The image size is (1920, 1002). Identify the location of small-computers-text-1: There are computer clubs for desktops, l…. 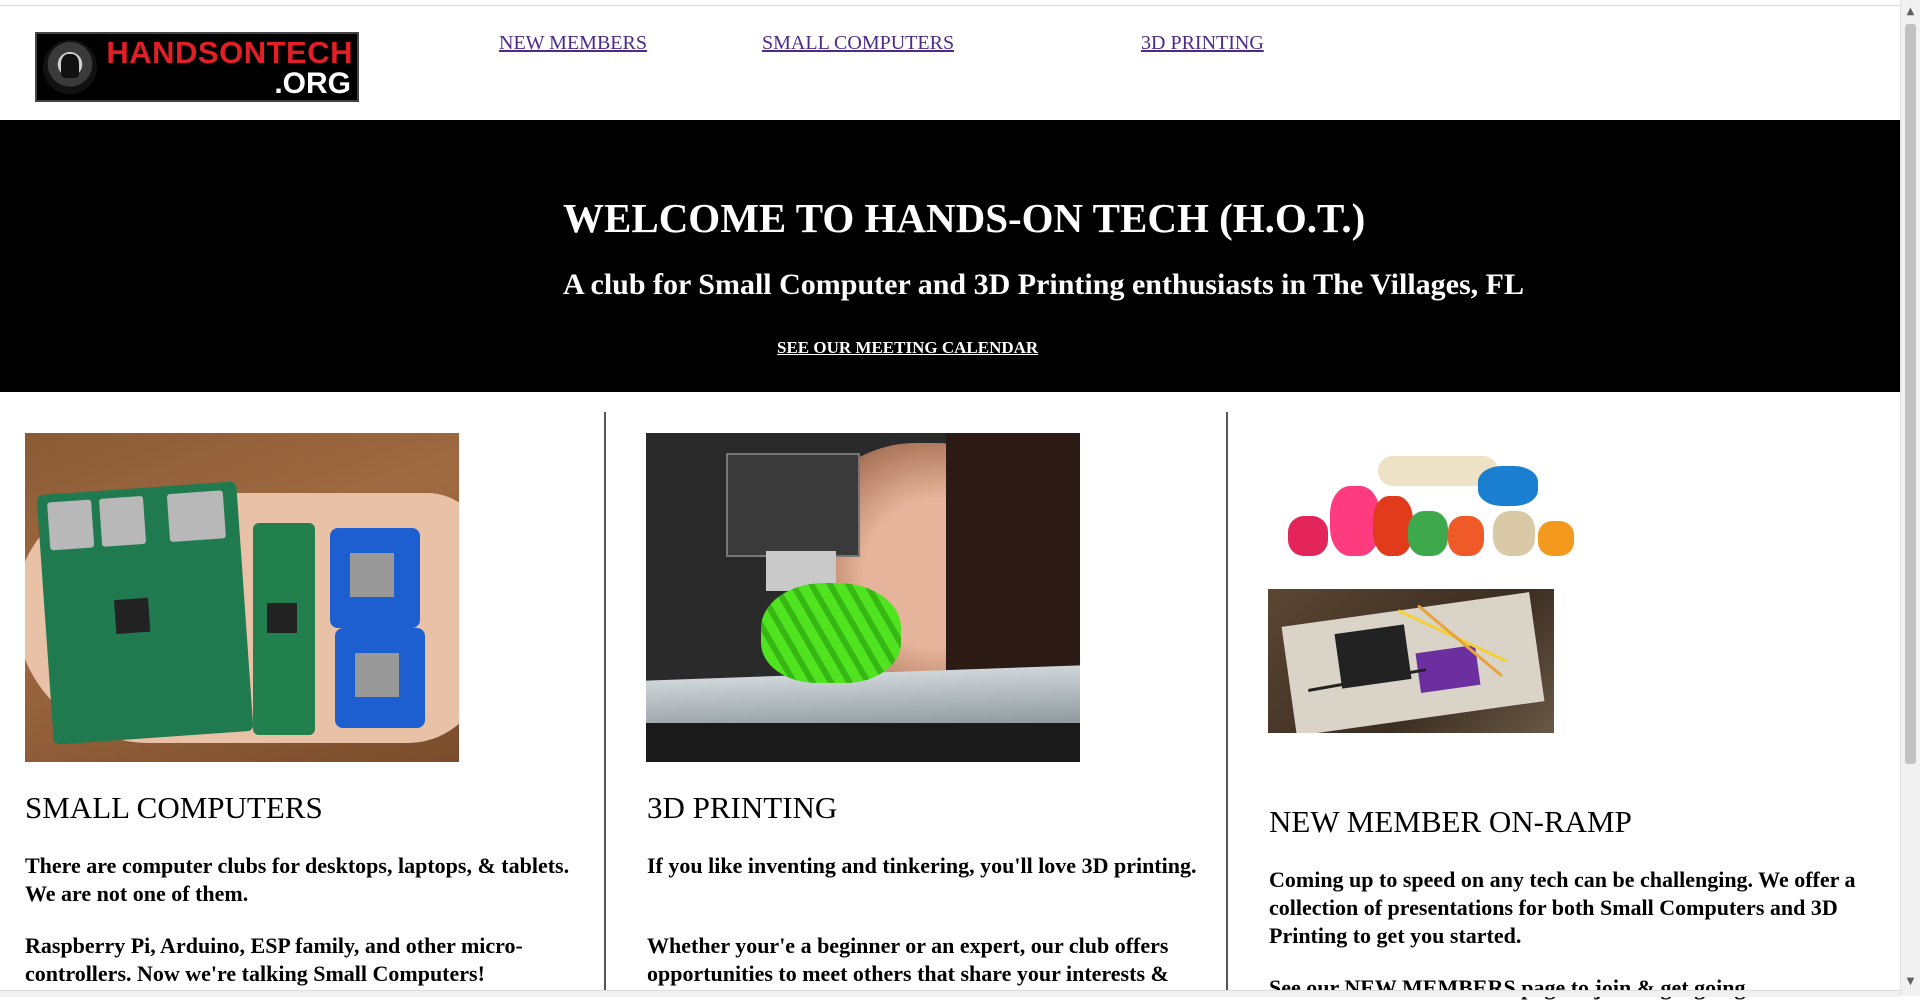
(297, 879).